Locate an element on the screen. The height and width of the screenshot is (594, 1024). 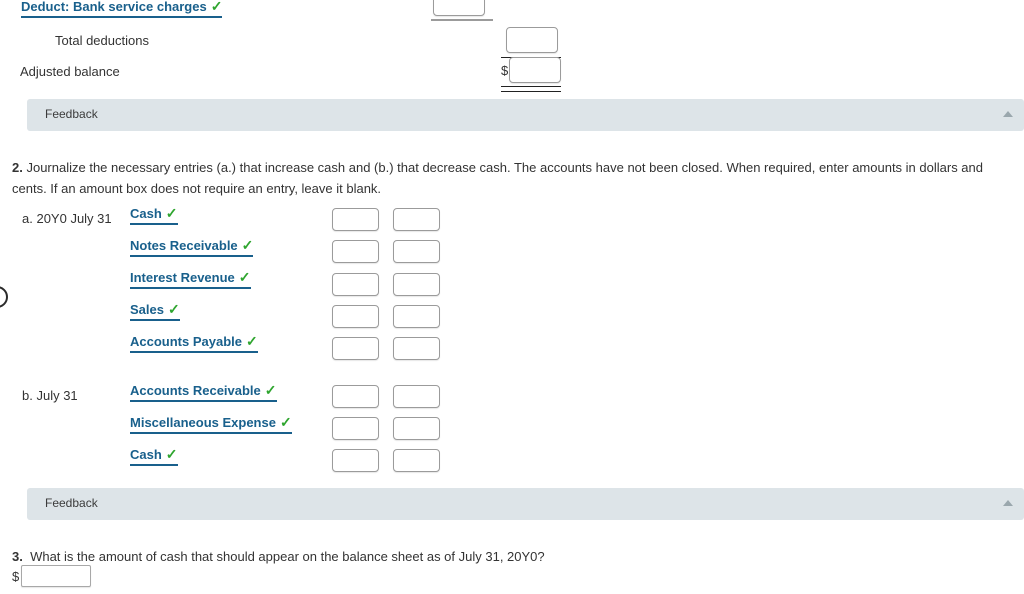
feedback-label-bottom: Feedback is located at coordinates (71, 503).